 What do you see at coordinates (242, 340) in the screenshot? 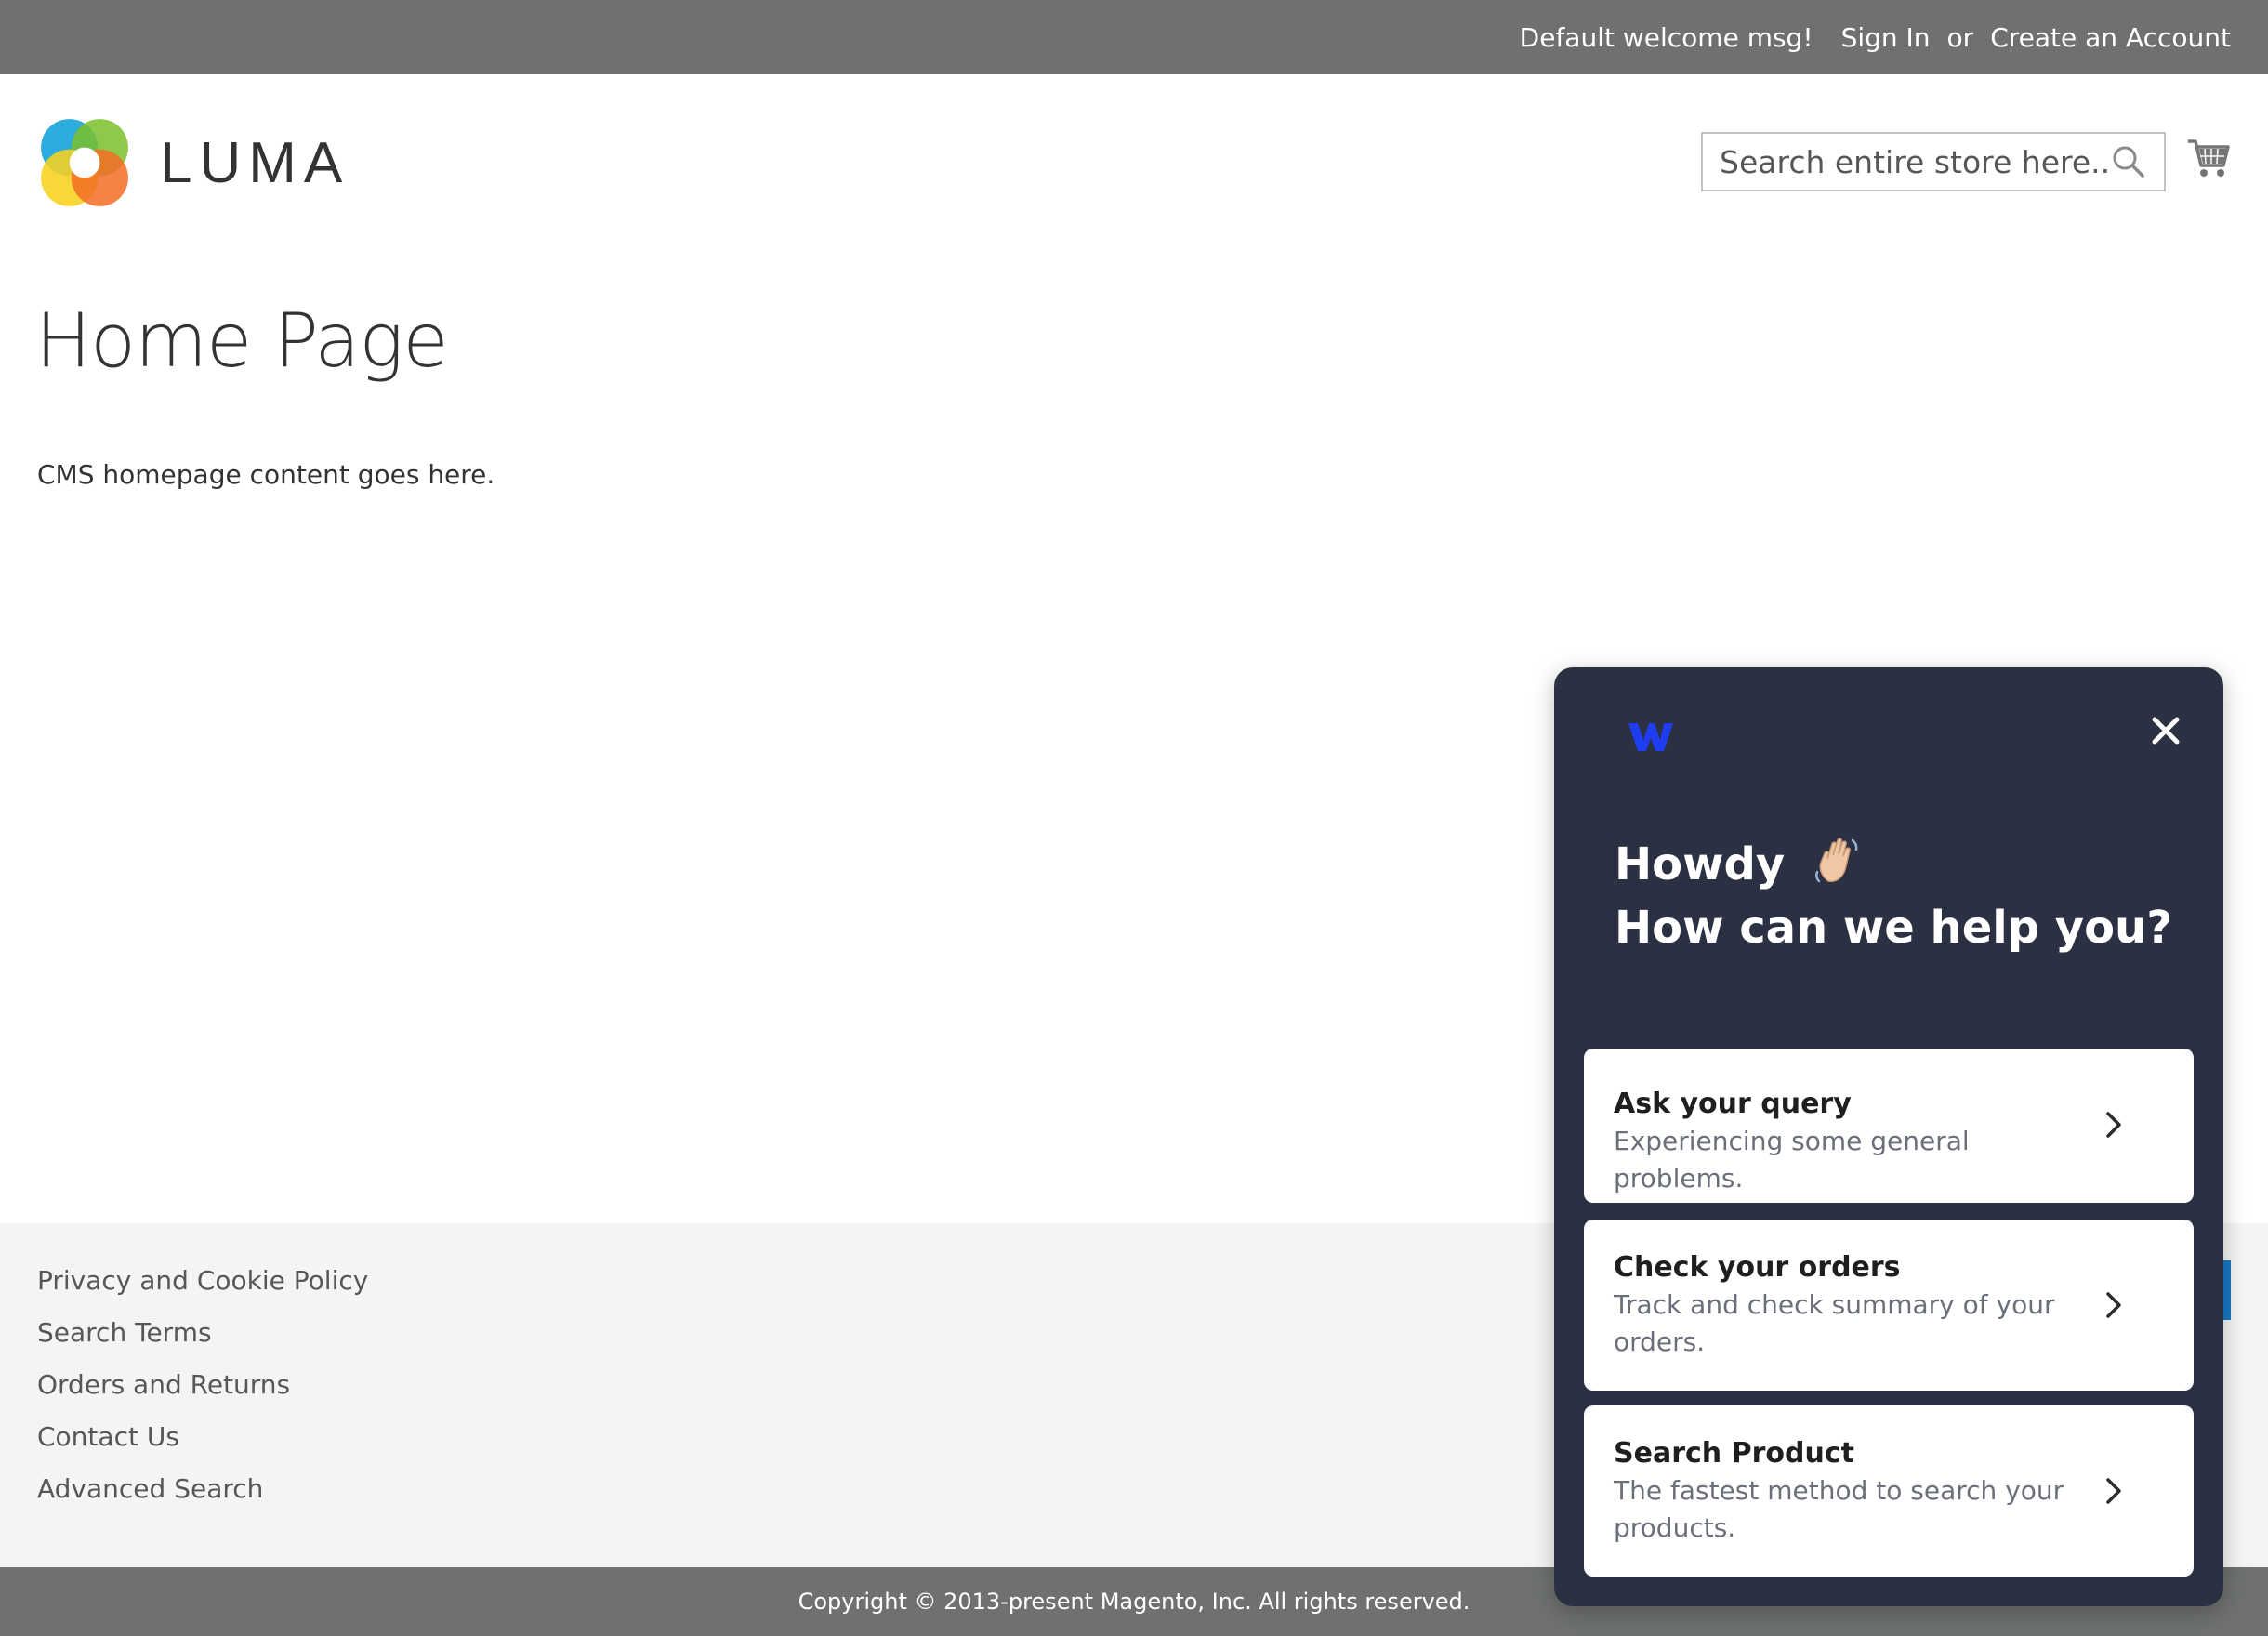
I see `page-title: Home Page` at bounding box center [242, 340].